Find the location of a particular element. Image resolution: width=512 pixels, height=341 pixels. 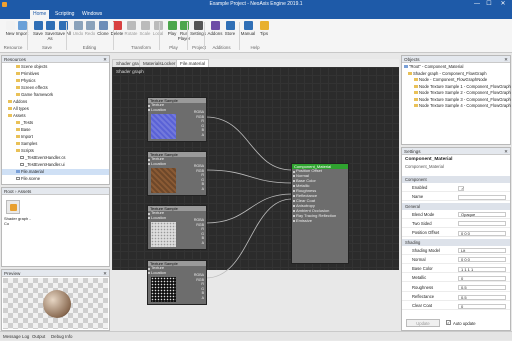

tree-item-assets: Assets is located at coordinates (55, 116).